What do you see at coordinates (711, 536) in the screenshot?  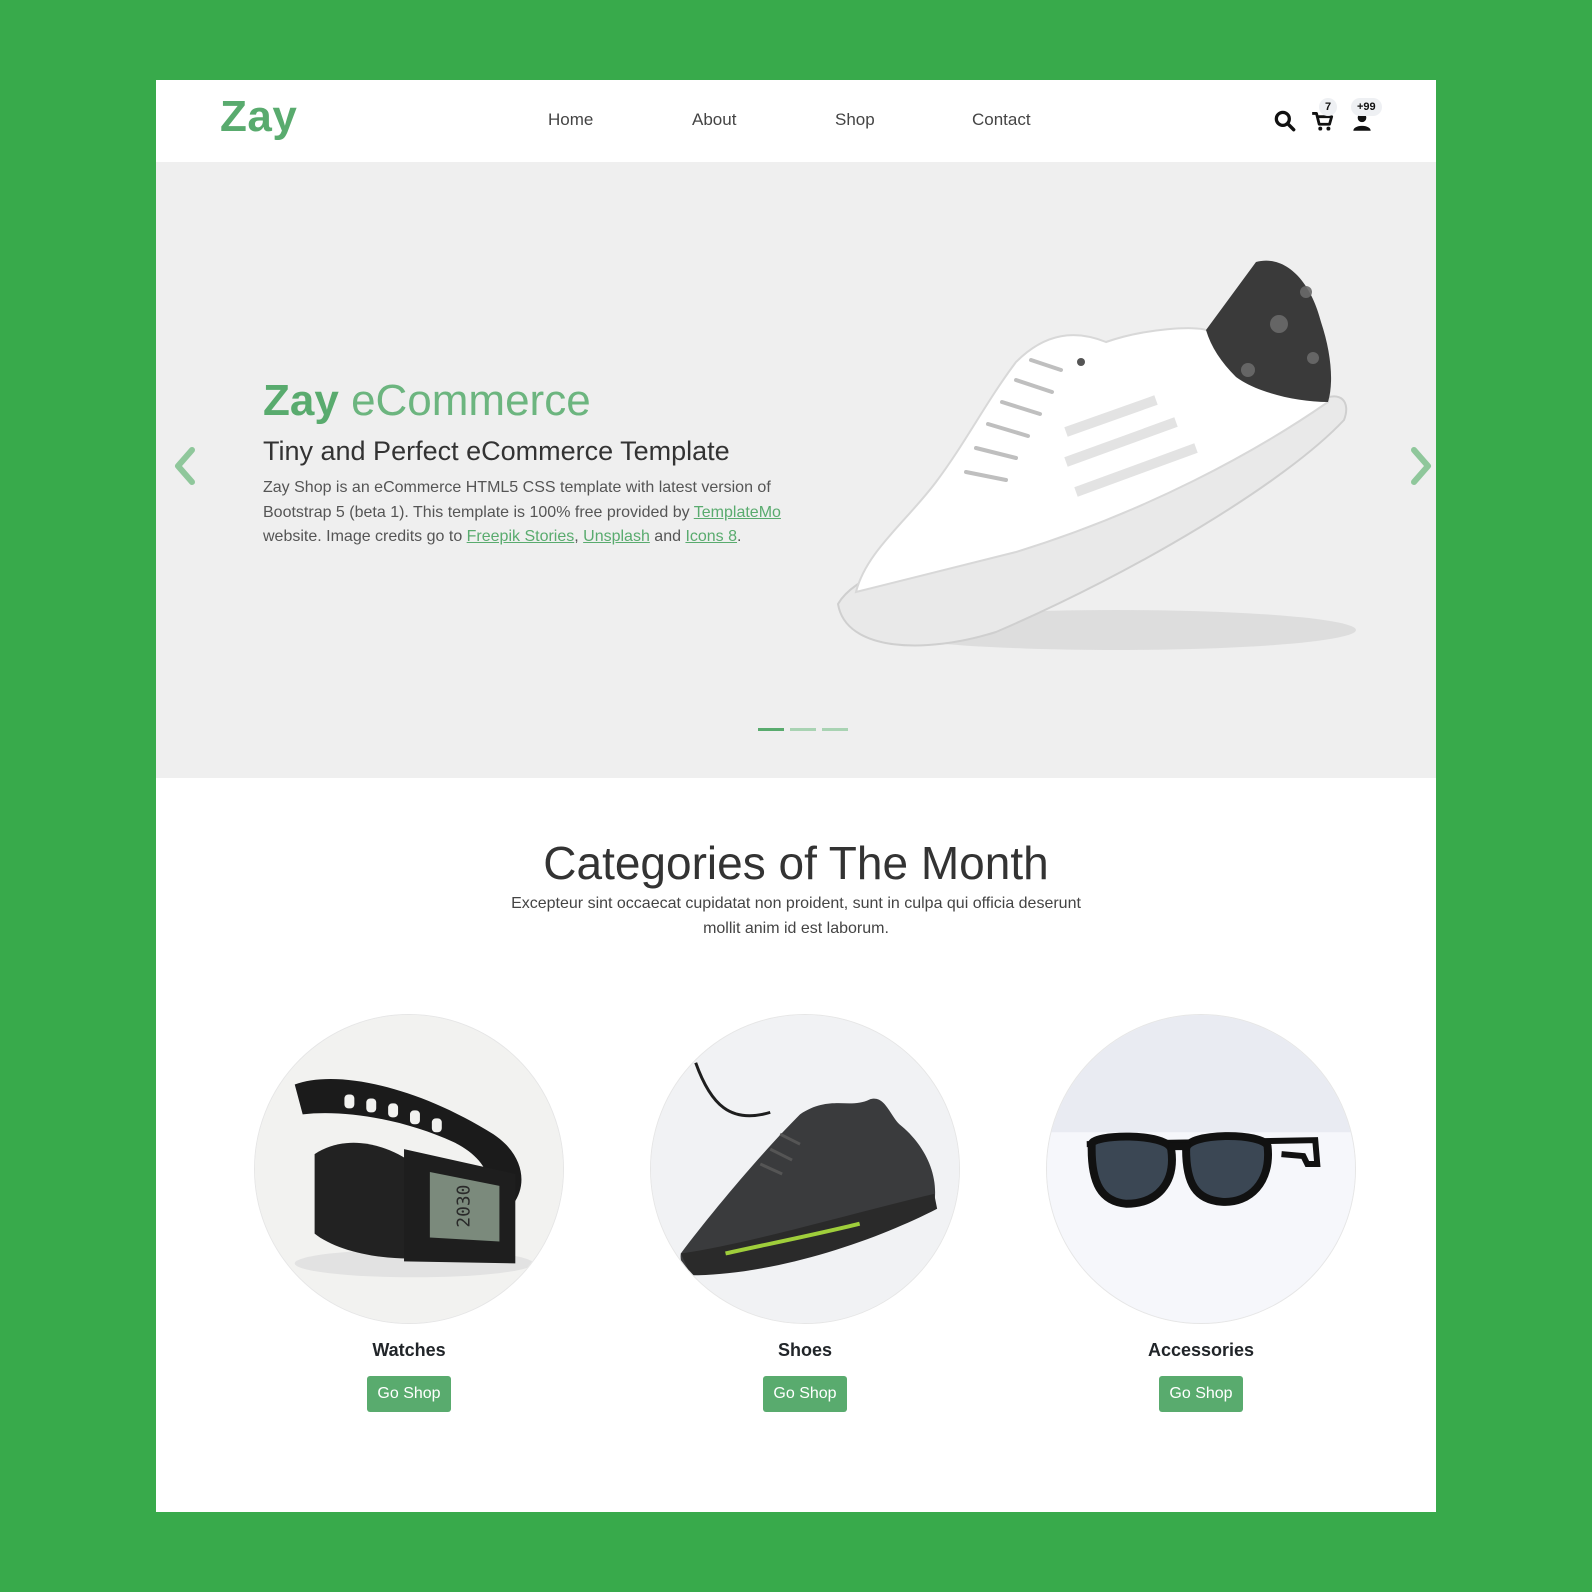 I see `icons8-link: Icons 8` at bounding box center [711, 536].